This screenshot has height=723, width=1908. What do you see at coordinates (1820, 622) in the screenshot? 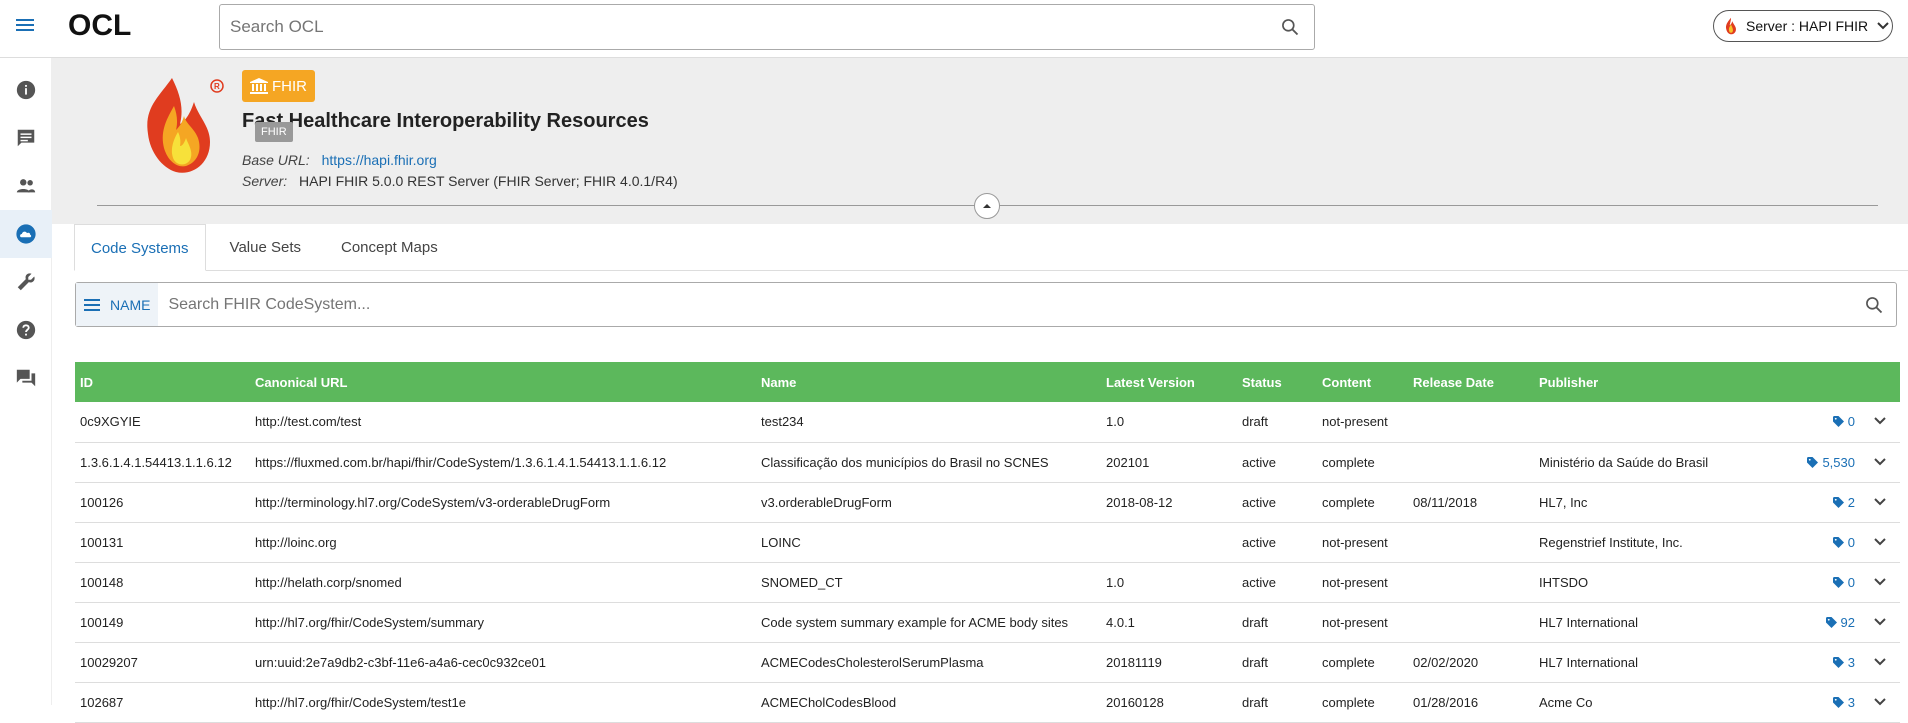
I see `concept-count: 92` at bounding box center [1820, 622].